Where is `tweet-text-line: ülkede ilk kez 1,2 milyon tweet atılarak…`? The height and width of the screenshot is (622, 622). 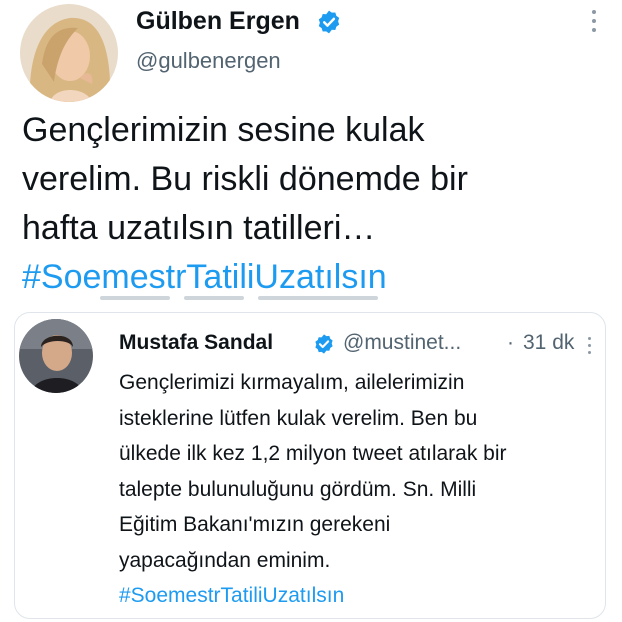 tweet-text-line: ülkede ilk kez 1,2 milyon tweet atılarak… is located at coordinates (313, 453).